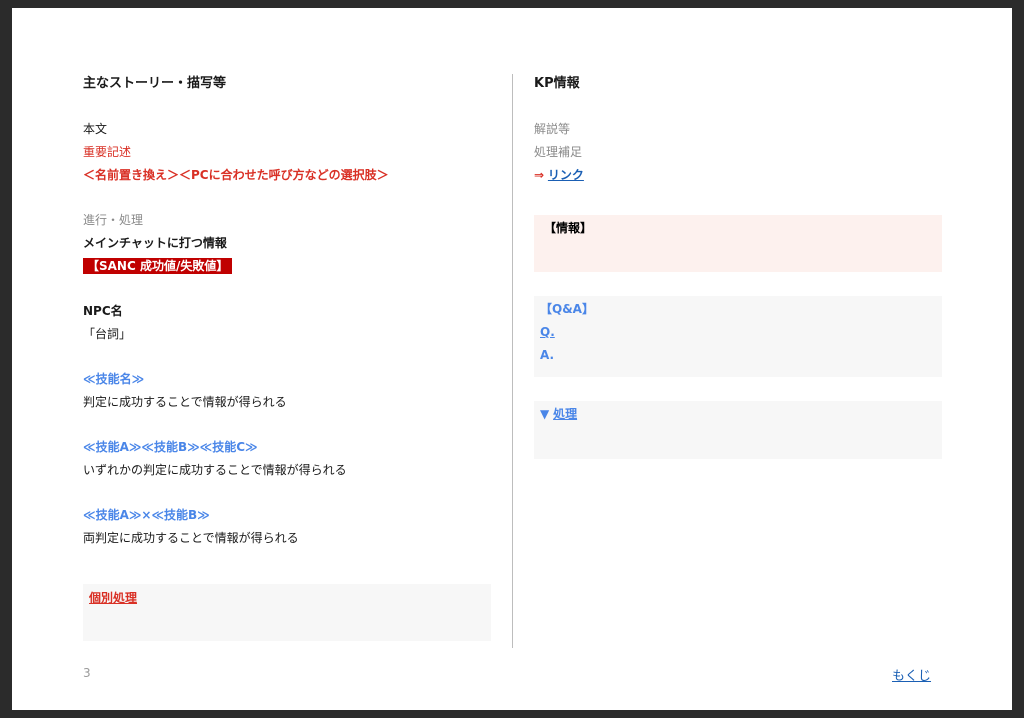 The height and width of the screenshot is (718, 1024). What do you see at coordinates (738, 243) in the screenshot?
I see `info-box: 【情報】` at bounding box center [738, 243].